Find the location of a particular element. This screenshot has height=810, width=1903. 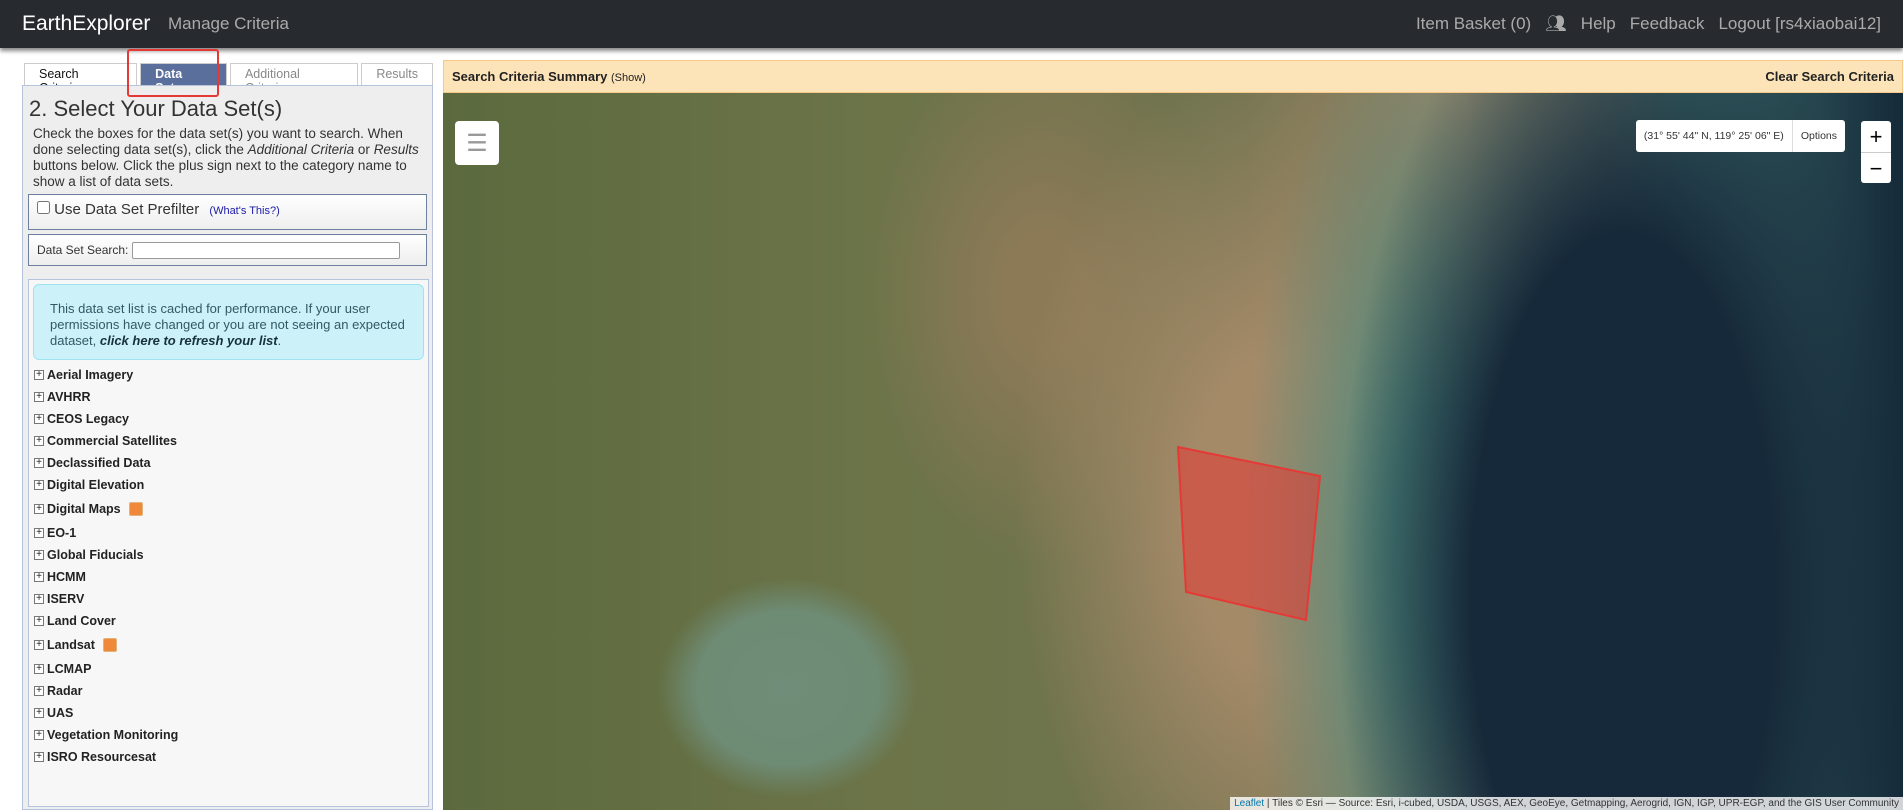

dataset-category: + Global Fiducials is located at coordinates (228, 555).